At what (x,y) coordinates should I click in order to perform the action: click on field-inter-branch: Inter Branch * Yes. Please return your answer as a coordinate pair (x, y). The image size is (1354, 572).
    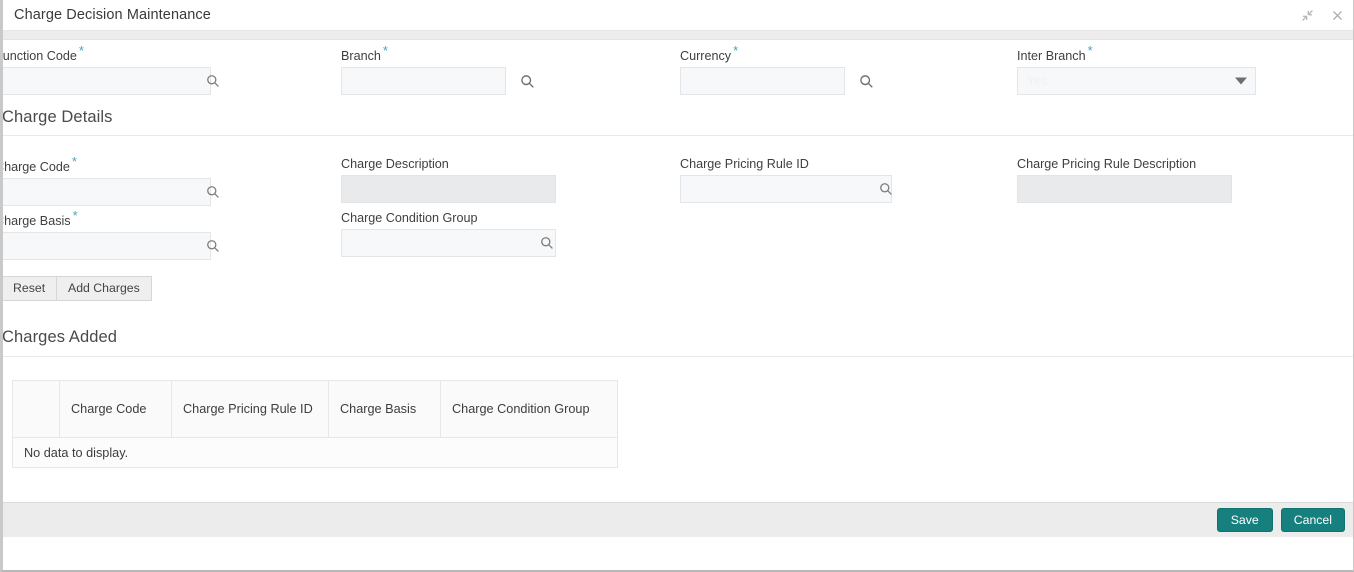
    Looking at the image, I should click on (1137, 69).